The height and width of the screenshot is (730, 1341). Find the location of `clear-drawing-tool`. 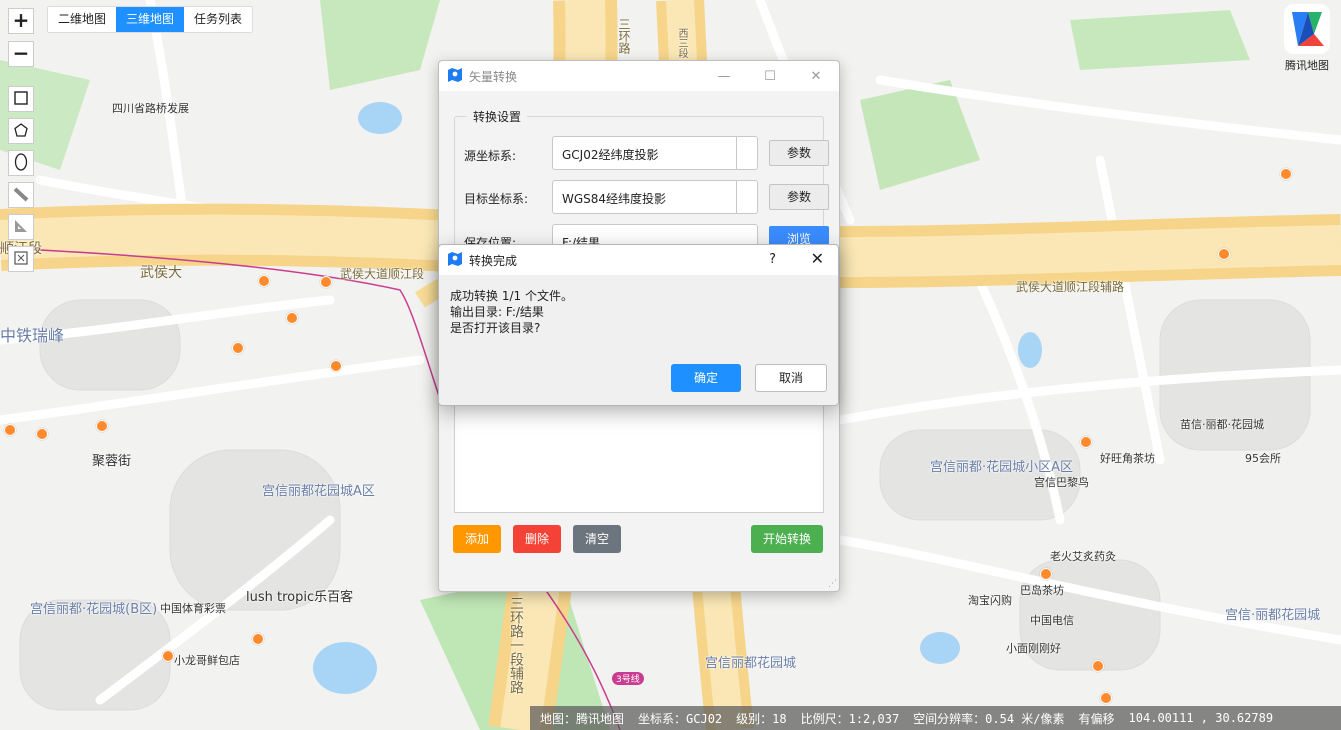

clear-drawing-tool is located at coordinates (21, 259).